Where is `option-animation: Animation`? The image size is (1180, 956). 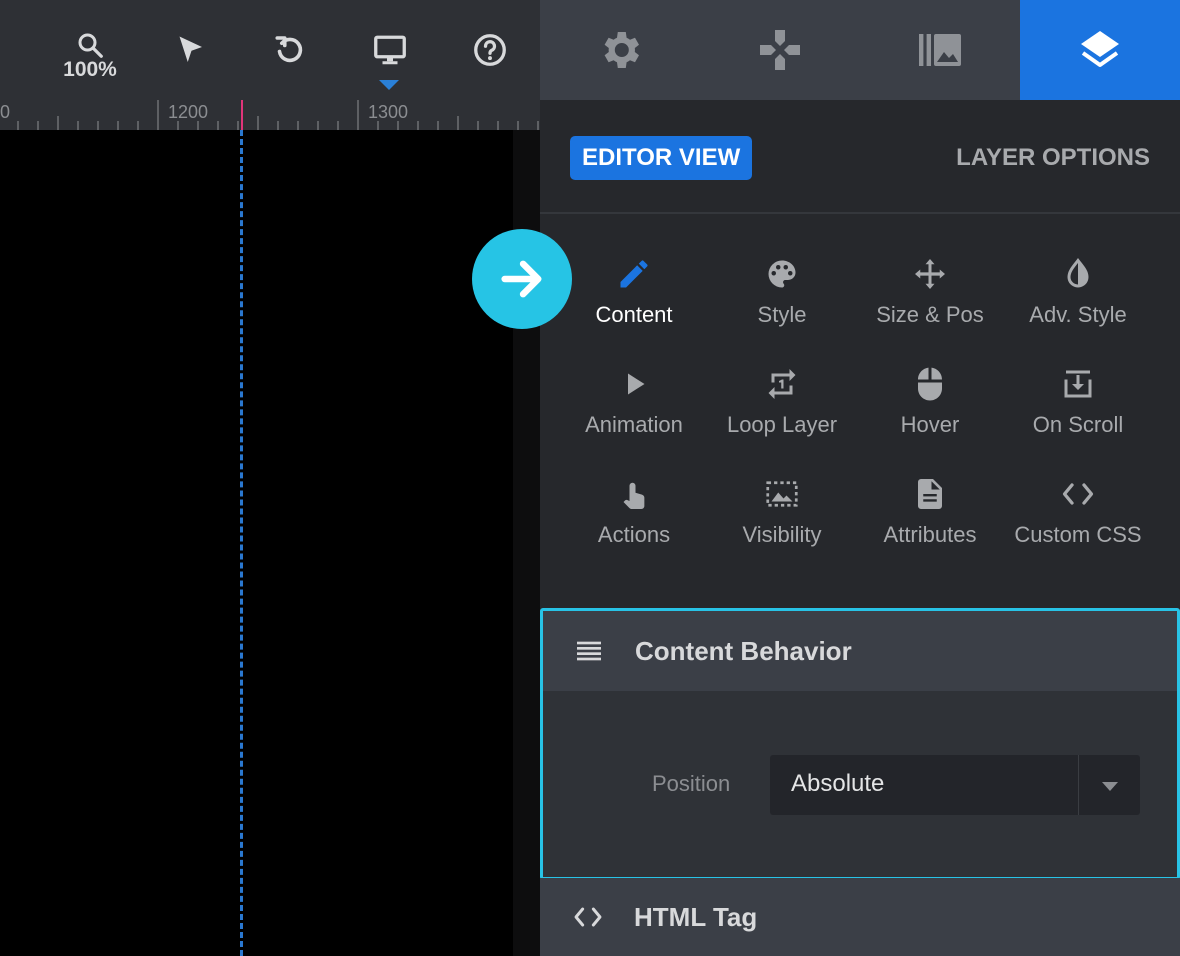
option-animation: Animation is located at coordinates (634, 408).